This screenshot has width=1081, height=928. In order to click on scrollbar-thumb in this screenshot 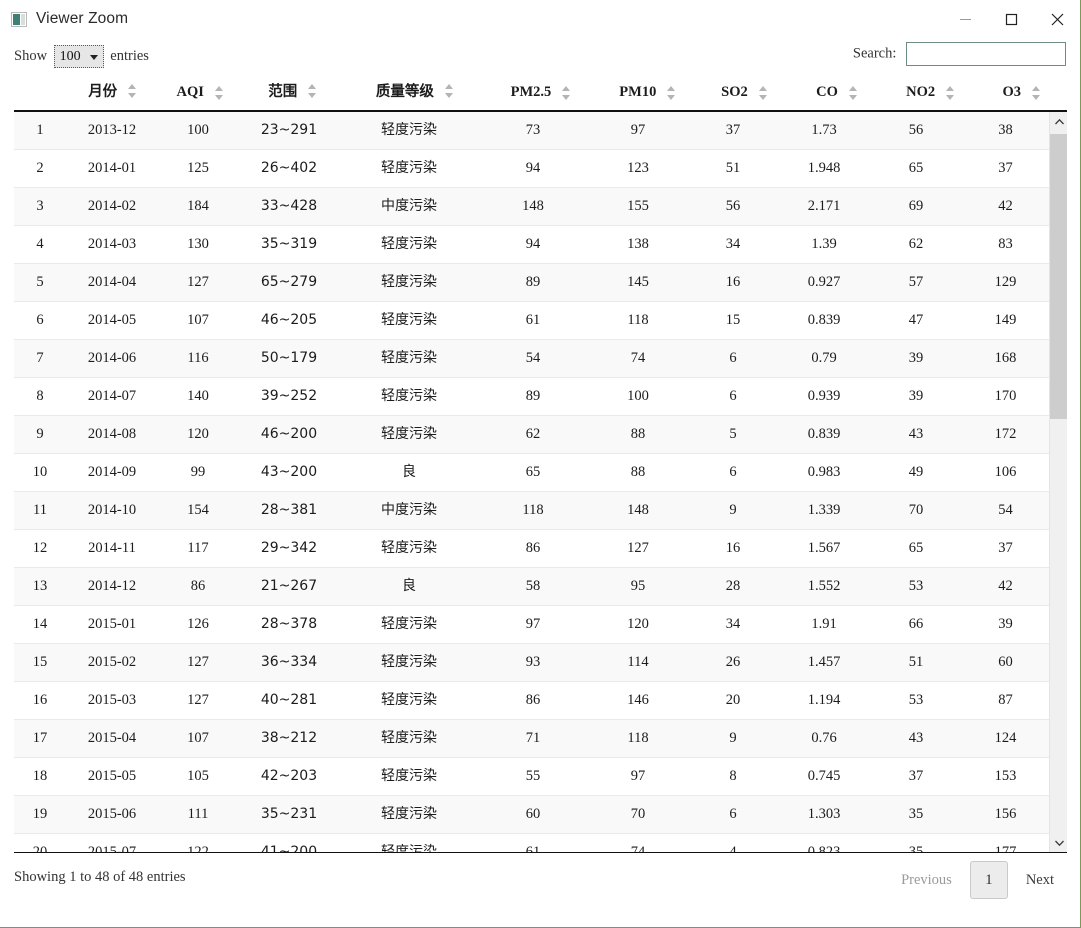, I will do `click(1058, 276)`.